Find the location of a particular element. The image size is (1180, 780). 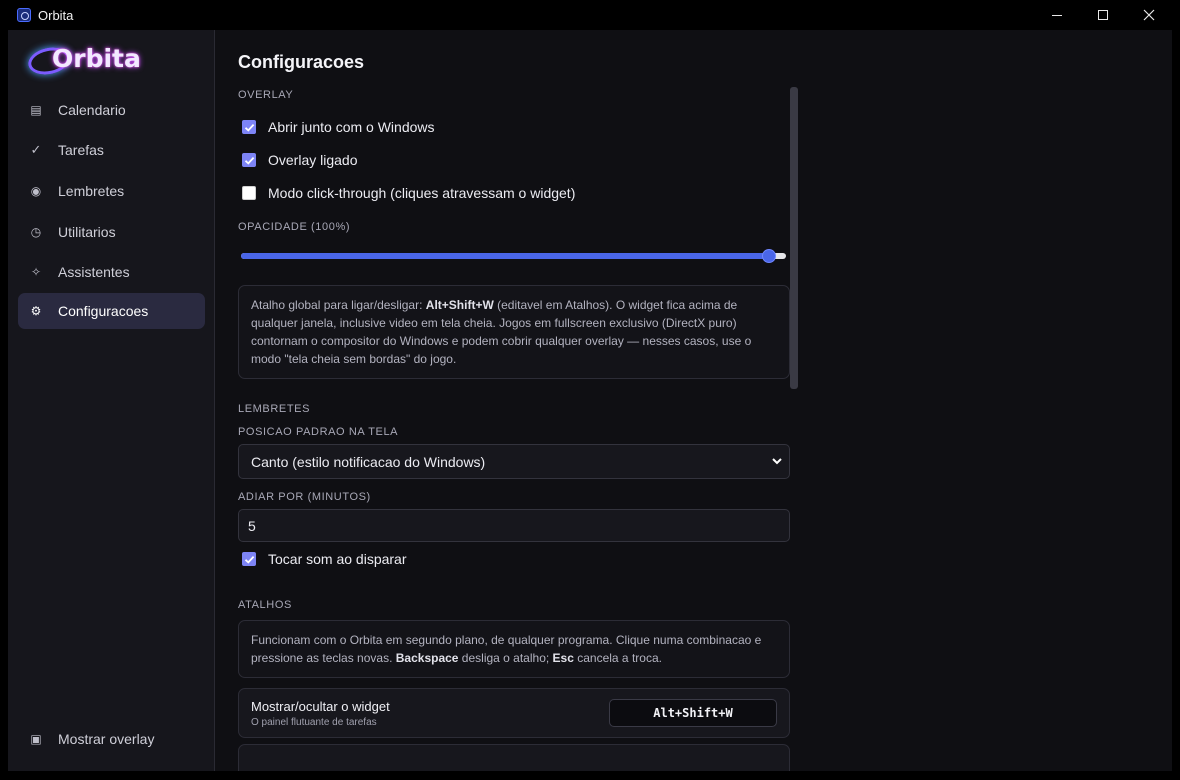

opacity-slider-fill is located at coordinates (505, 256).